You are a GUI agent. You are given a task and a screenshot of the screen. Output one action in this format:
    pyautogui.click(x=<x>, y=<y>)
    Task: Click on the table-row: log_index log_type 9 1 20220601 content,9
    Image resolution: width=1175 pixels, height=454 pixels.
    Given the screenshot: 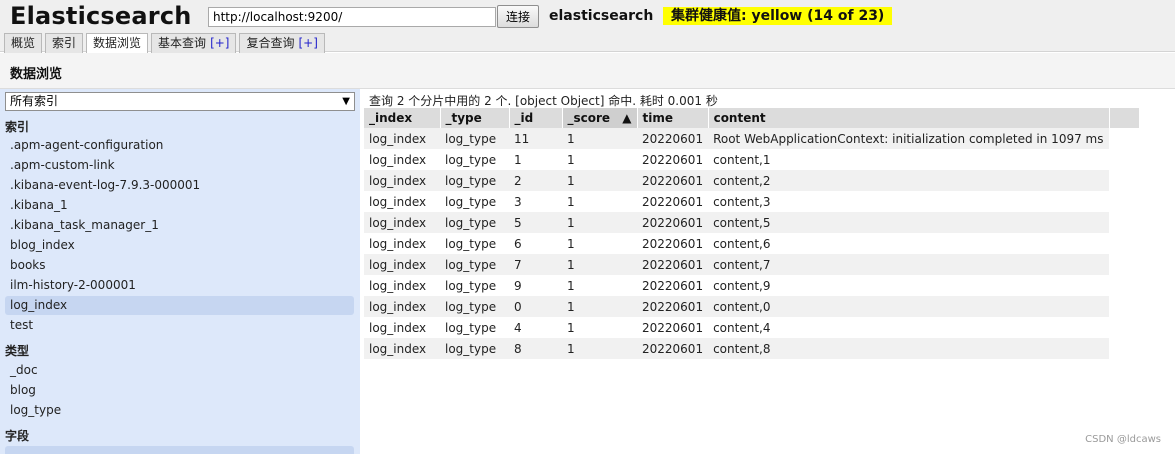 What is the action you would take?
    pyautogui.click(x=751, y=285)
    